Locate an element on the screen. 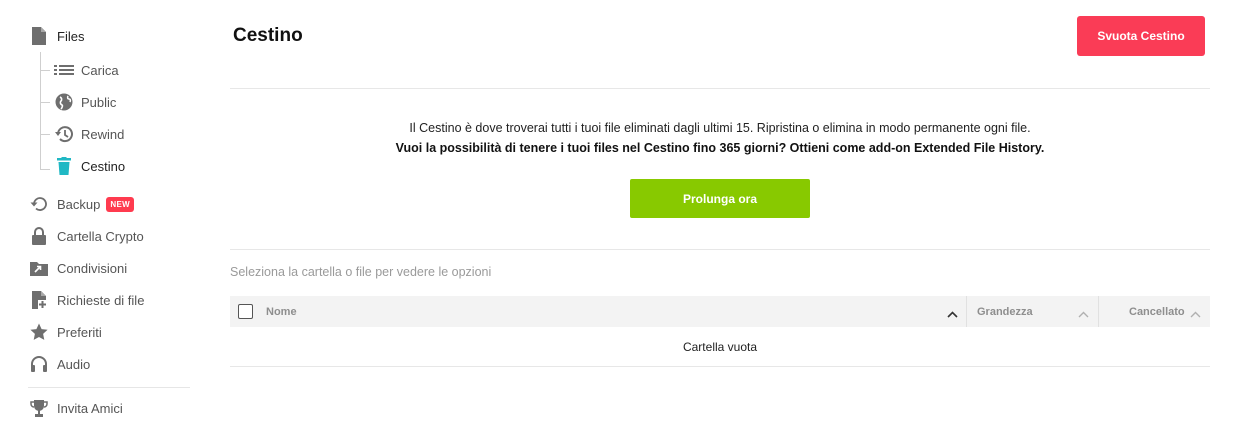 The height and width of the screenshot is (431, 1239). sidebar-item-preferiti: Preferiti is located at coordinates (66, 332).